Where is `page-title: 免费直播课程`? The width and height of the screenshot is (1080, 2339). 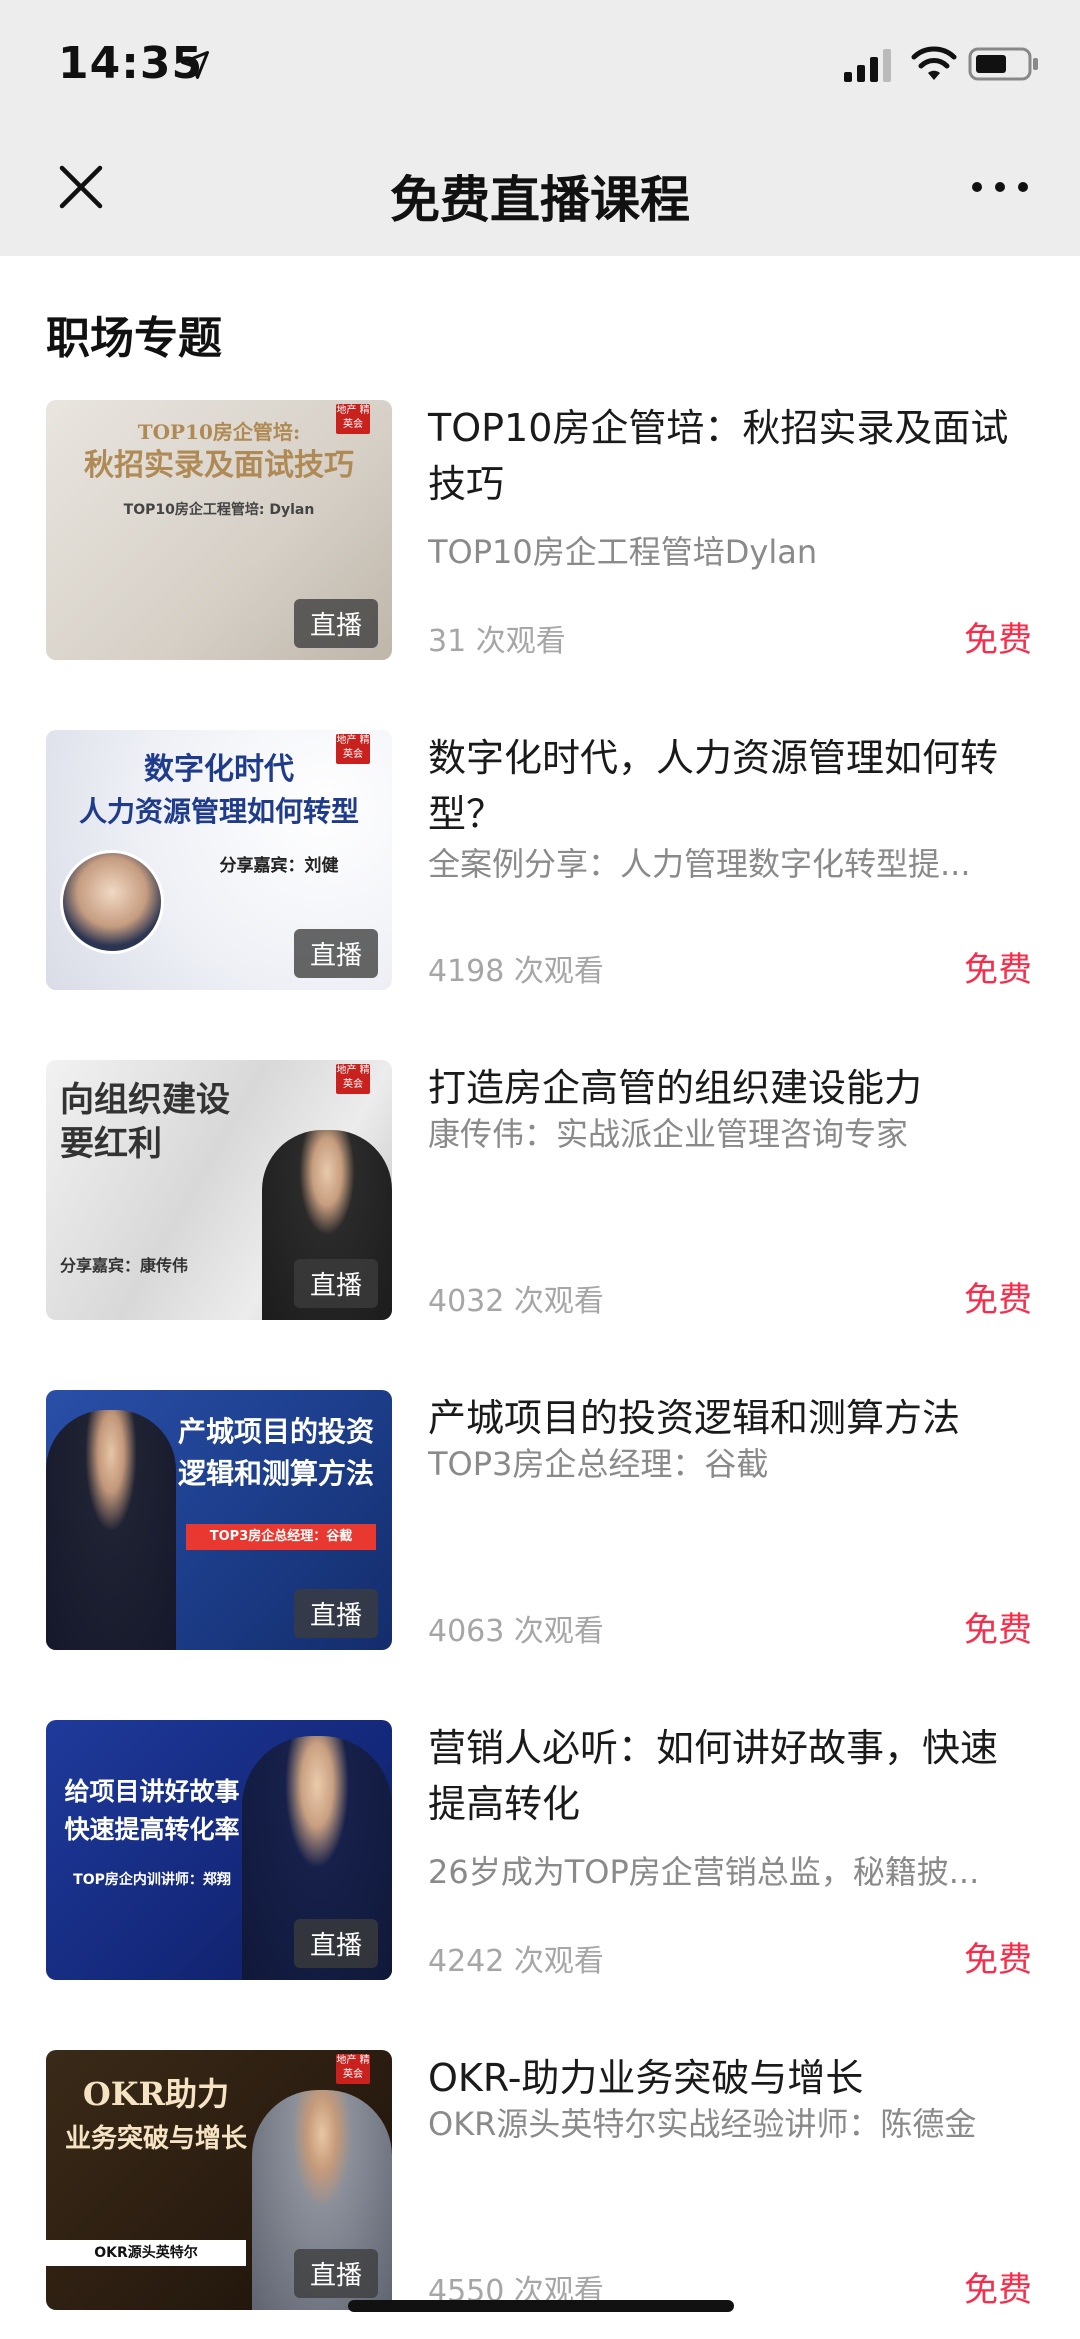 page-title: 免费直播课程 is located at coordinates (540, 200).